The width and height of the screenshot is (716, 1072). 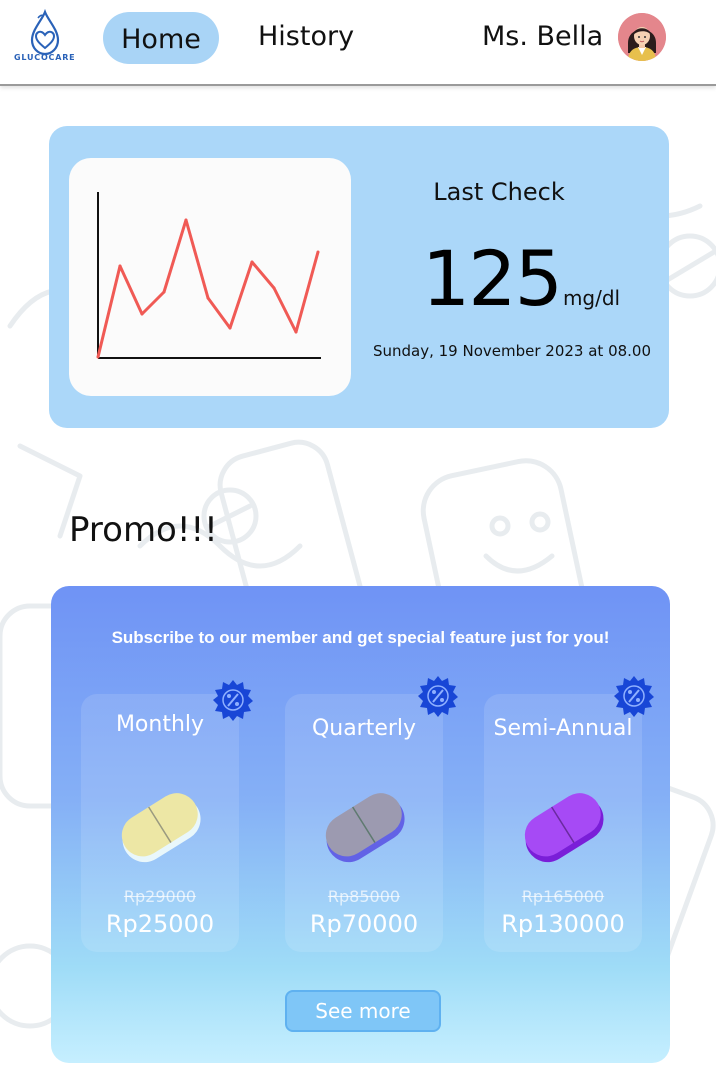 What do you see at coordinates (160, 924) in the screenshot?
I see `plan-new-price: Rp25000` at bounding box center [160, 924].